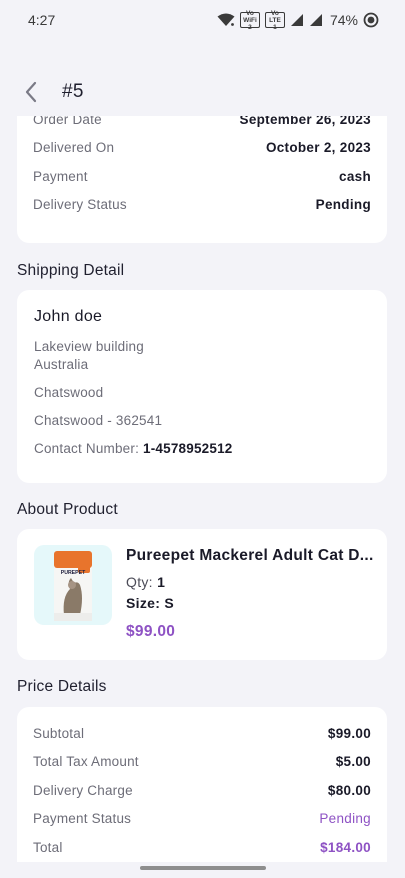 Image resolution: width=405 pixels, height=878 pixels. I want to click on volte-lte-line1: Vo, so click(275, 13).